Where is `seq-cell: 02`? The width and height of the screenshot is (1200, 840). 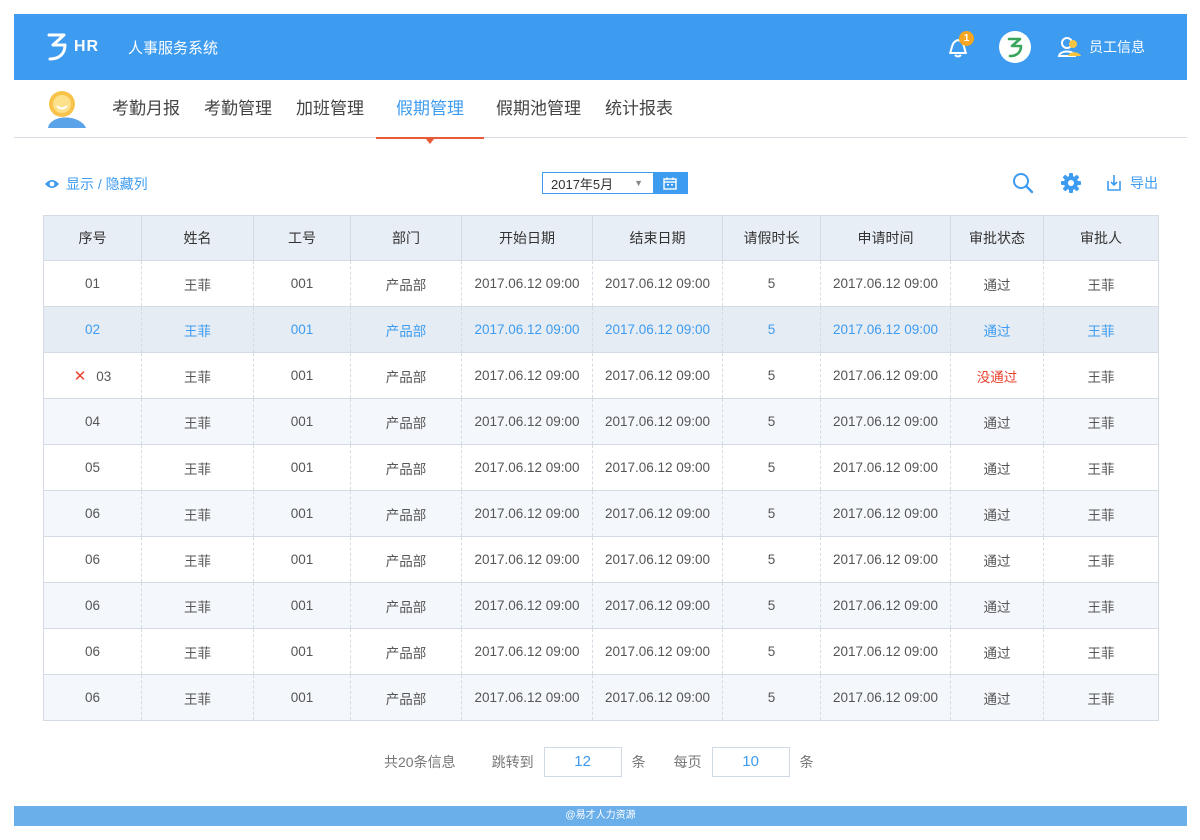
seq-cell: 02 is located at coordinates (92, 329).